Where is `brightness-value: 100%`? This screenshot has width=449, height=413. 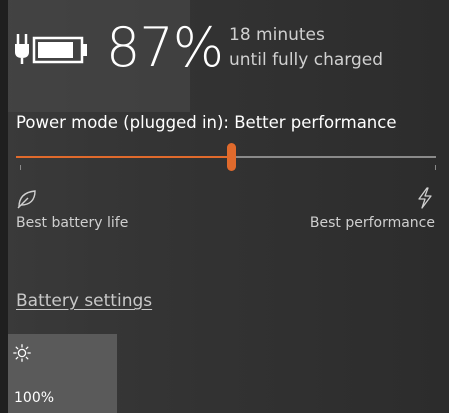 brightness-value: 100% is located at coordinates (34, 398).